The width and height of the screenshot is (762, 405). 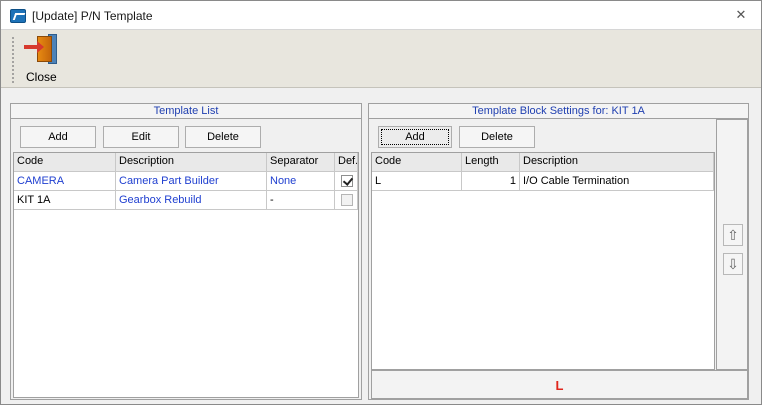 What do you see at coordinates (65, 200) in the screenshot?
I see `cell-code: KIT 1A` at bounding box center [65, 200].